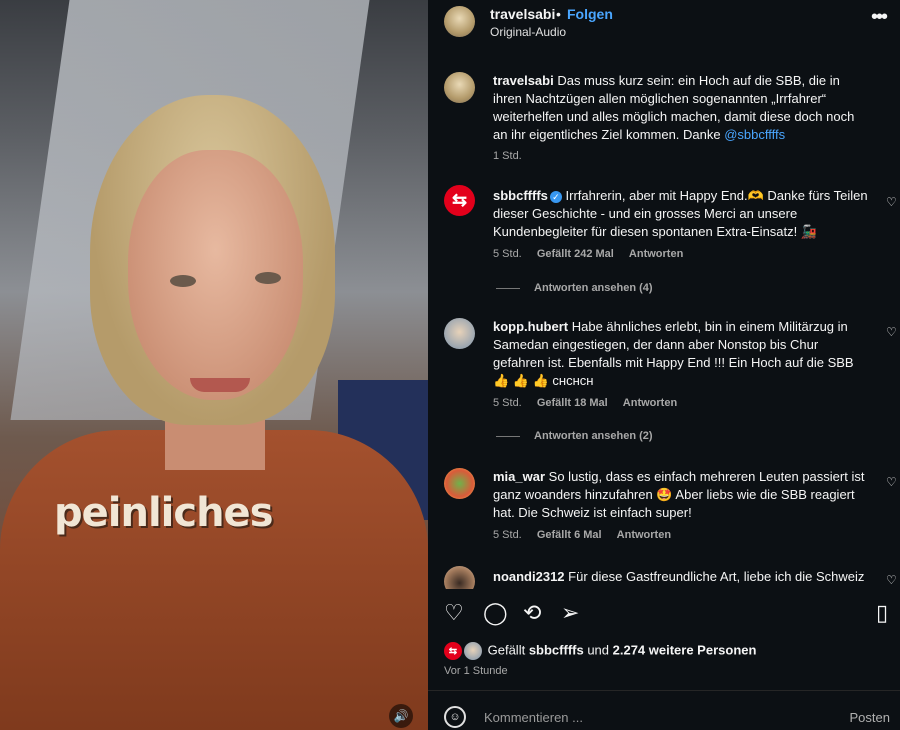 This screenshot has width=900, height=730. What do you see at coordinates (882, 613) in the screenshot?
I see `bookmark-icon: ▯` at bounding box center [882, 613].